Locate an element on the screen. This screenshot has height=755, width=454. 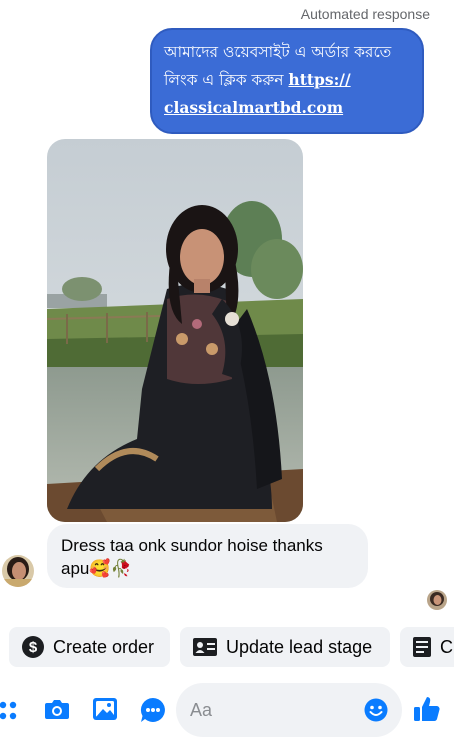
contact-card-icon is located at coordinates (205, 647).